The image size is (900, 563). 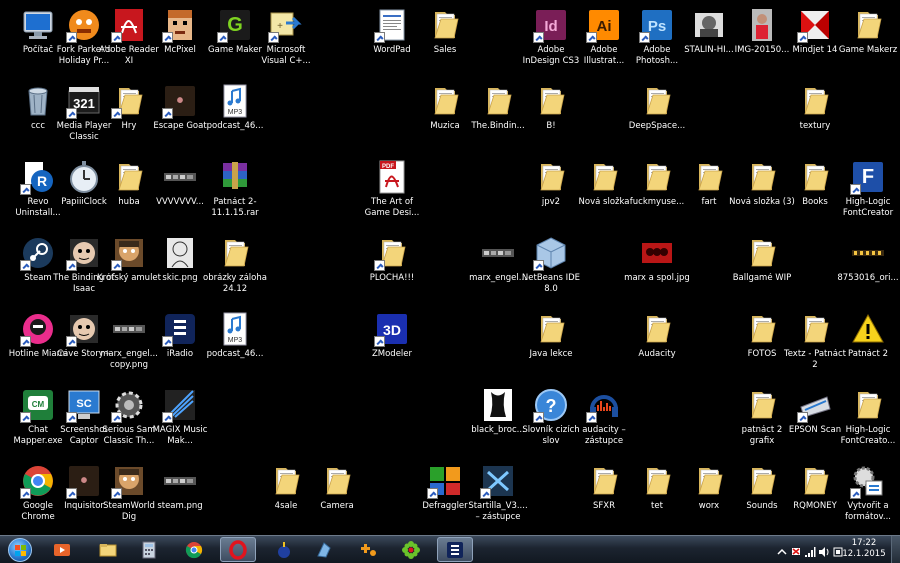 What do you see at coordinates (864, 549) in the screenshot?
I see `clock: 17:22 12.1.2015` at bounding box center [864, 549].